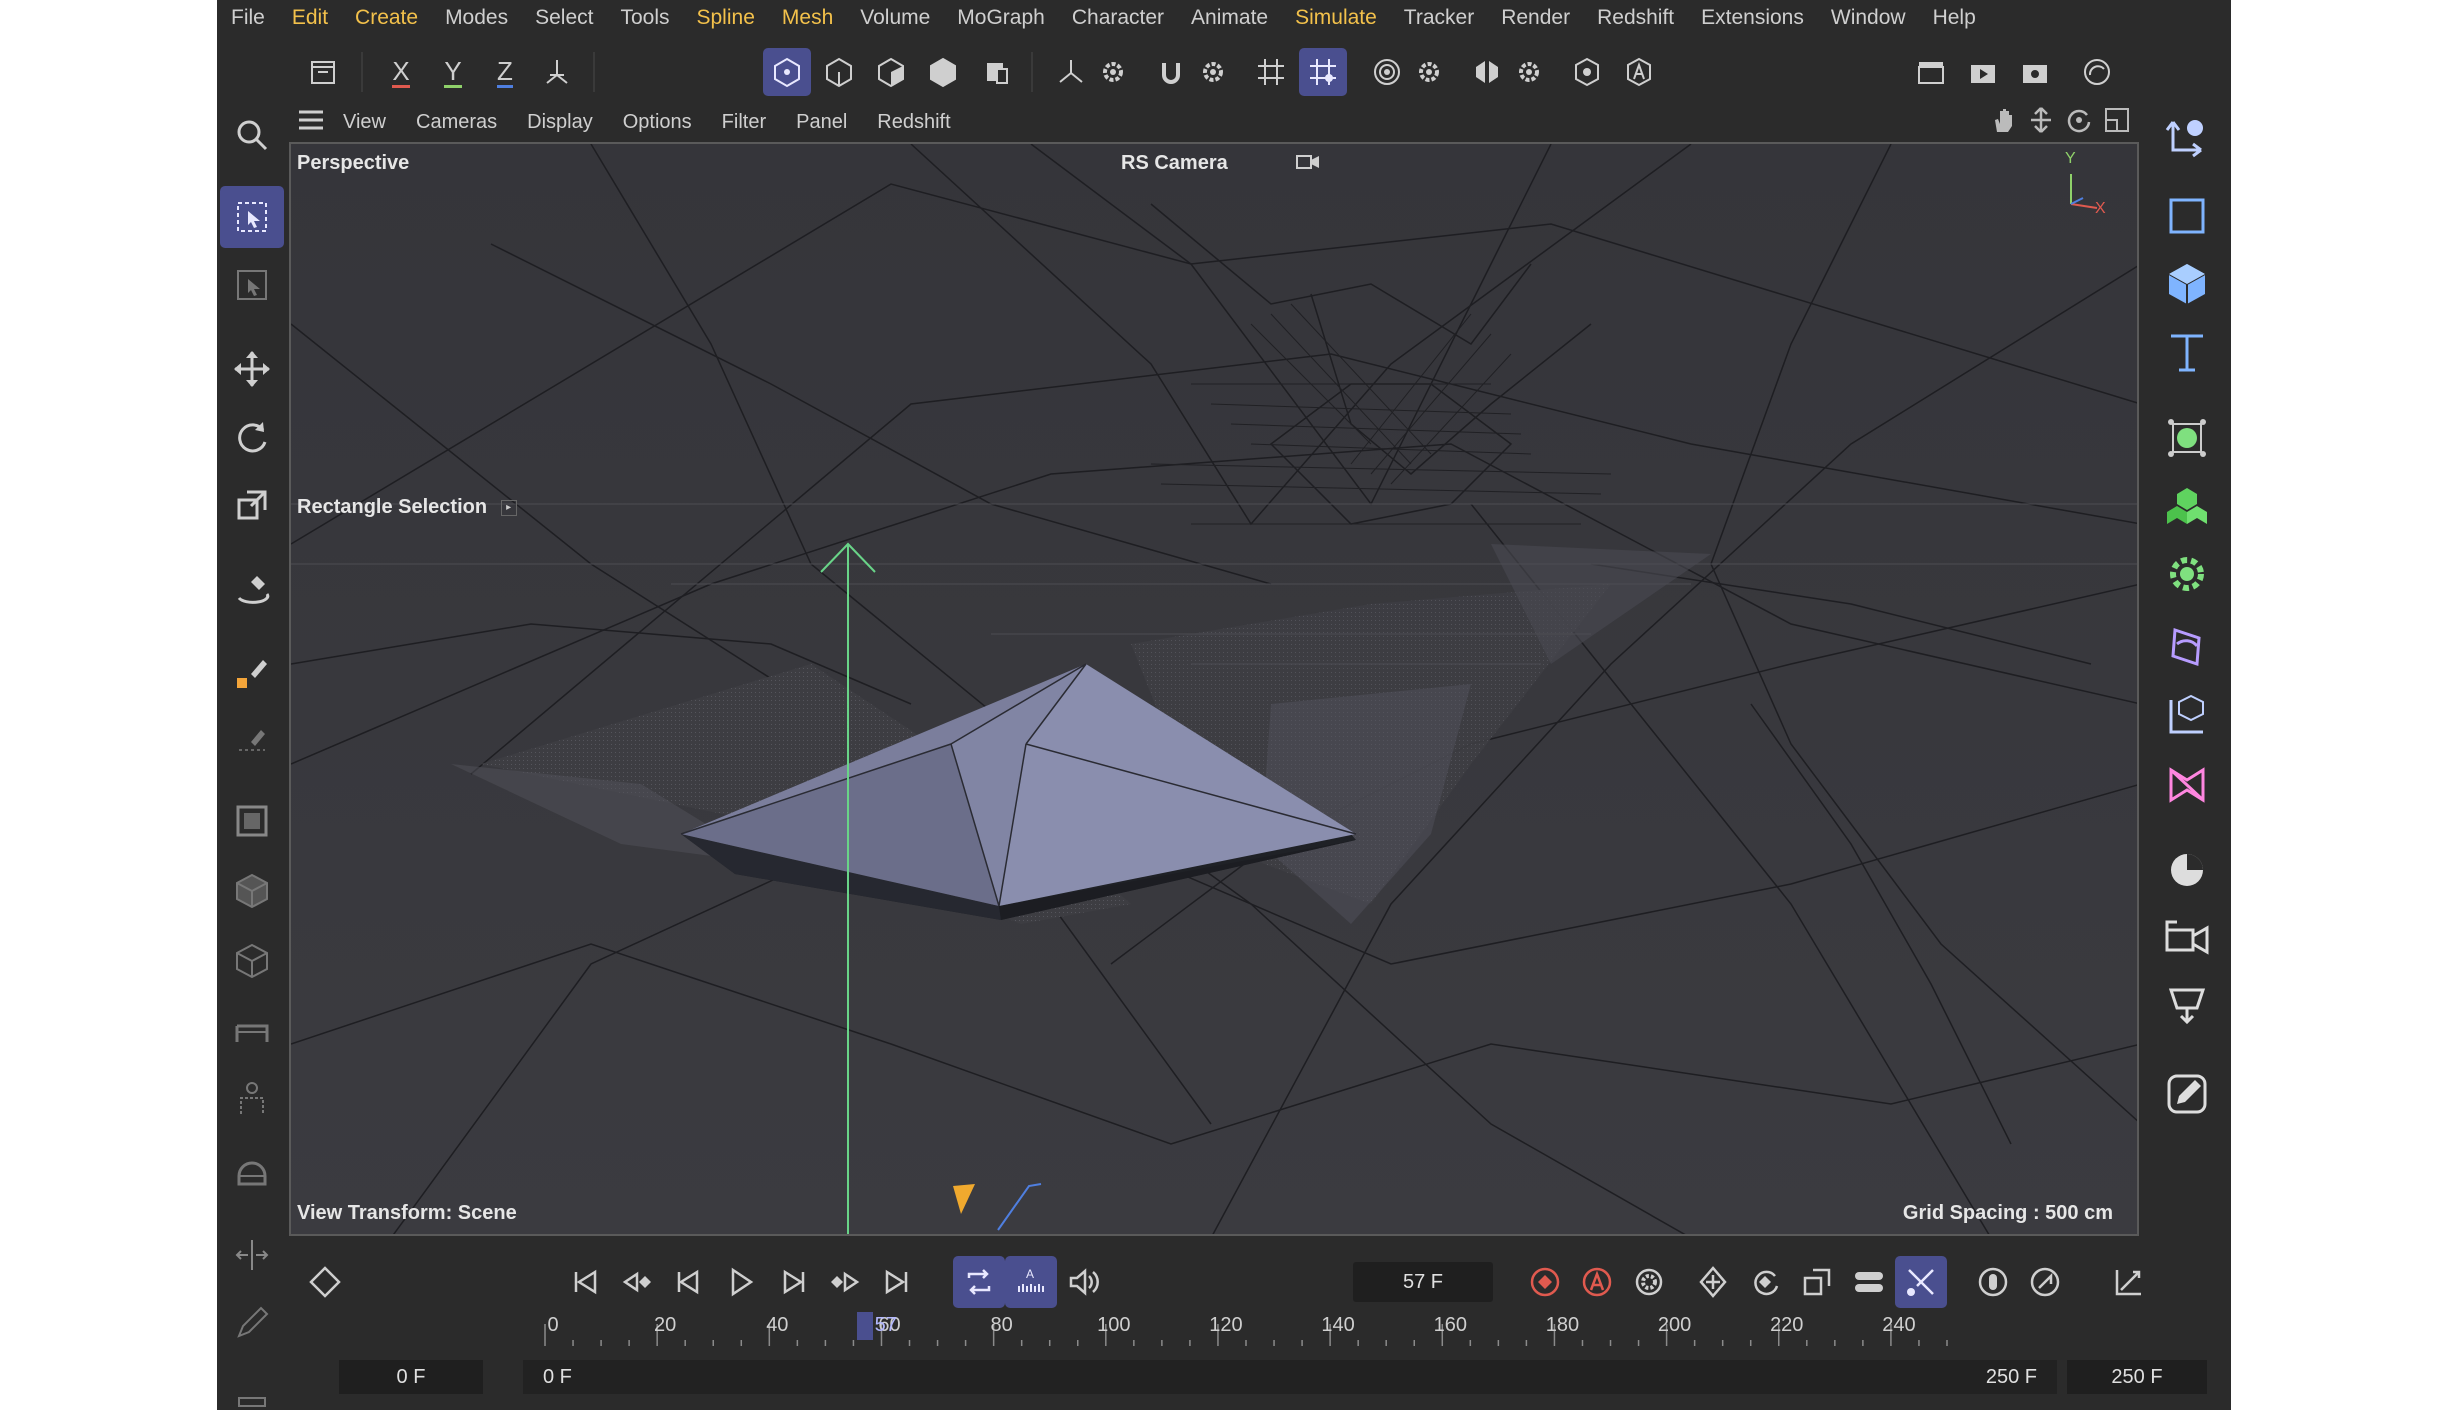 Image resolution: width=2452 pixels, height=1410 pixels. I want to click on menu-modes: Modes, so click(476, 18).